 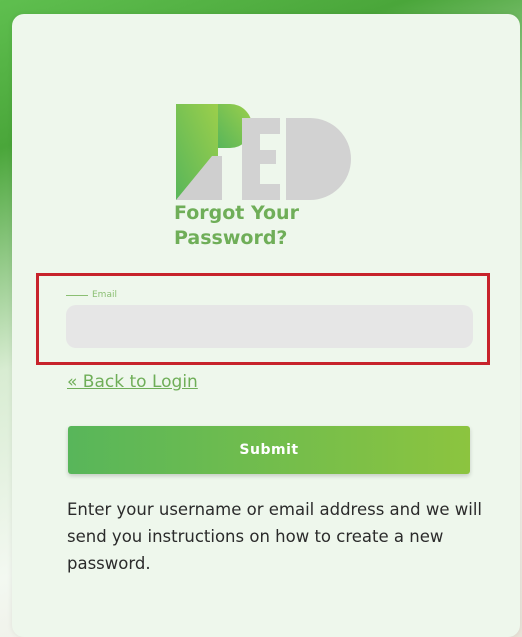 I want to click on logo-e-mid, so click(x=259, y=157).